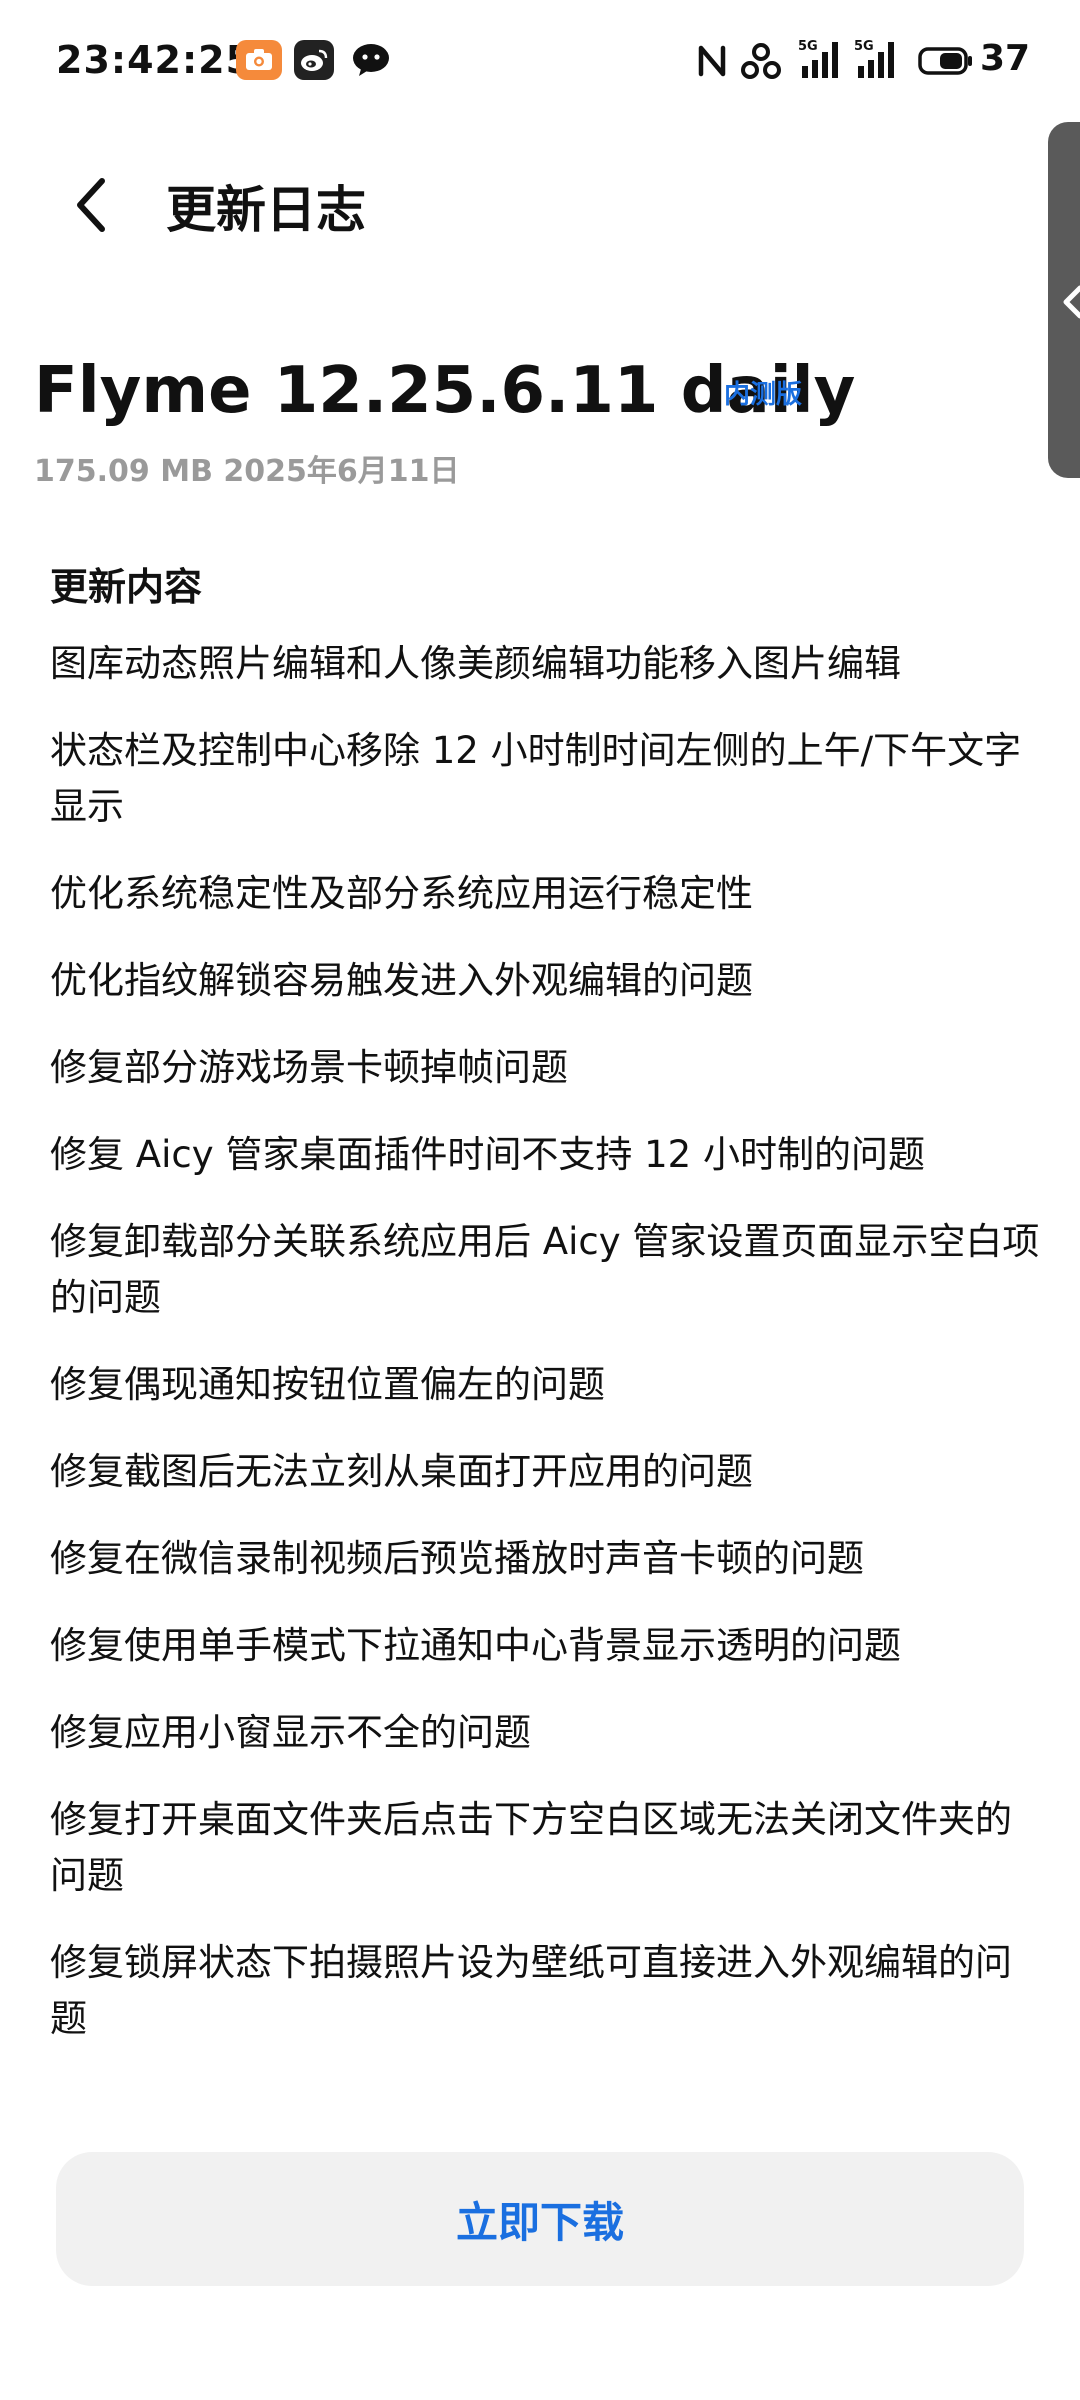 Image resolution: width=1080 pixels, height=2400 pixels. I want to click on changelog-item: 修复锁屏状态下拍摄照片设为壁纸可直接进入外观编辑的问题, so click(531, 1990).